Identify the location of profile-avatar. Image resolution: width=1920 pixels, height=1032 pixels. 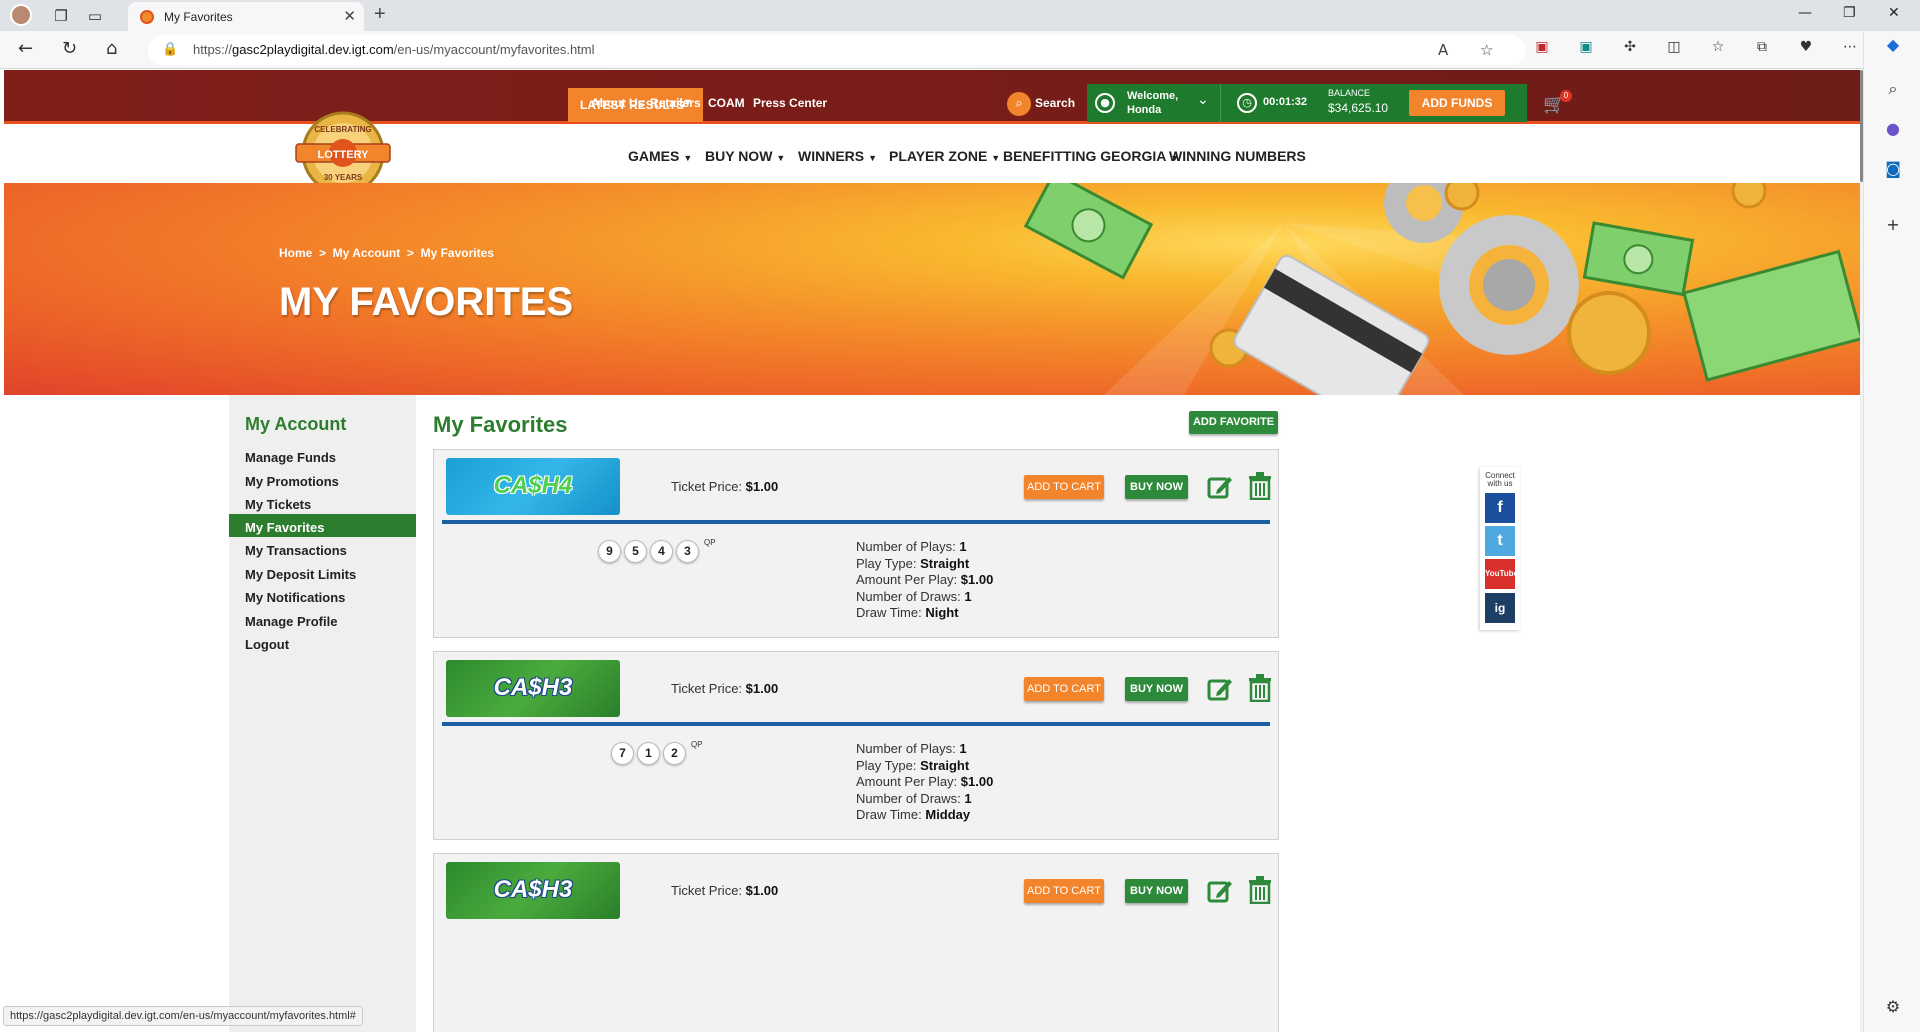
(21, 15).